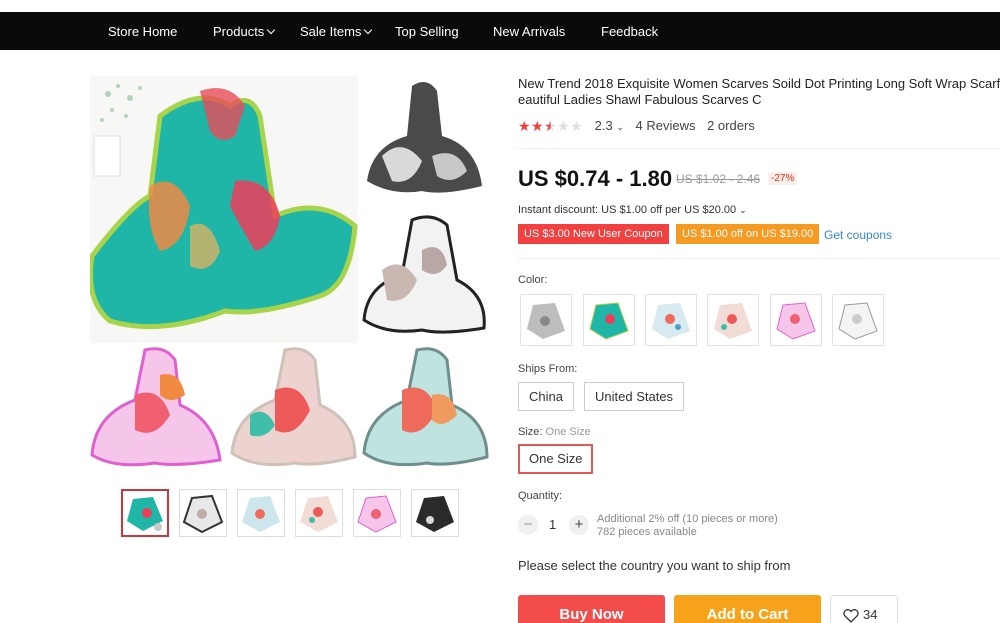  Describe the element at coordinates (331, 31) in the screenshot. I see `nav-sale-items-label: Sale Items` at that location.